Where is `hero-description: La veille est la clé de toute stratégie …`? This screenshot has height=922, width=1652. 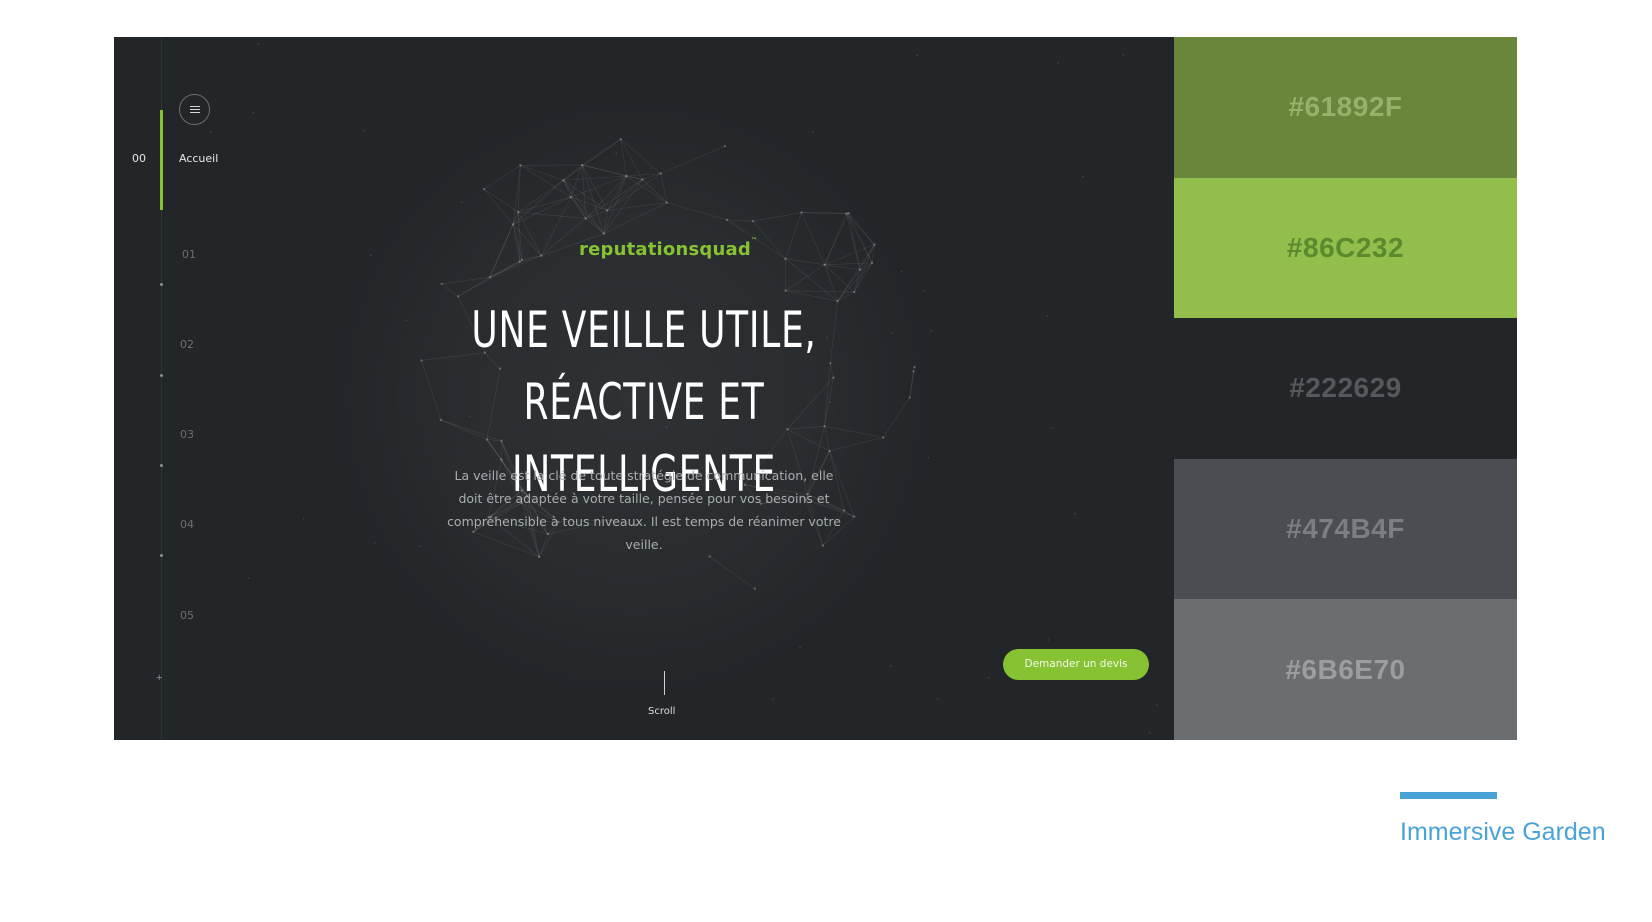
hero-description: La veille est la clé de toute stratégie … is located at coordinates (644, 510).